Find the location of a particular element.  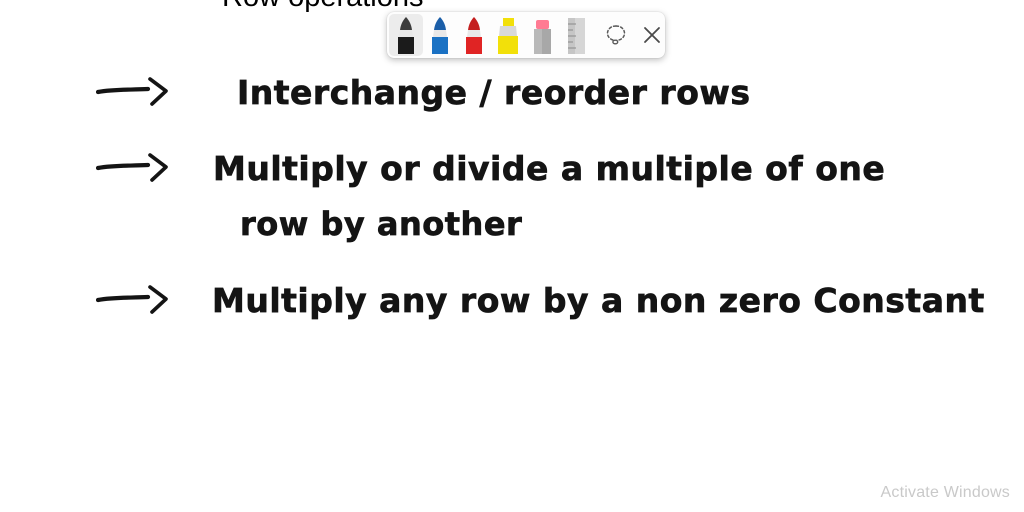

tool-eraser is located at coordinates (542, 35).